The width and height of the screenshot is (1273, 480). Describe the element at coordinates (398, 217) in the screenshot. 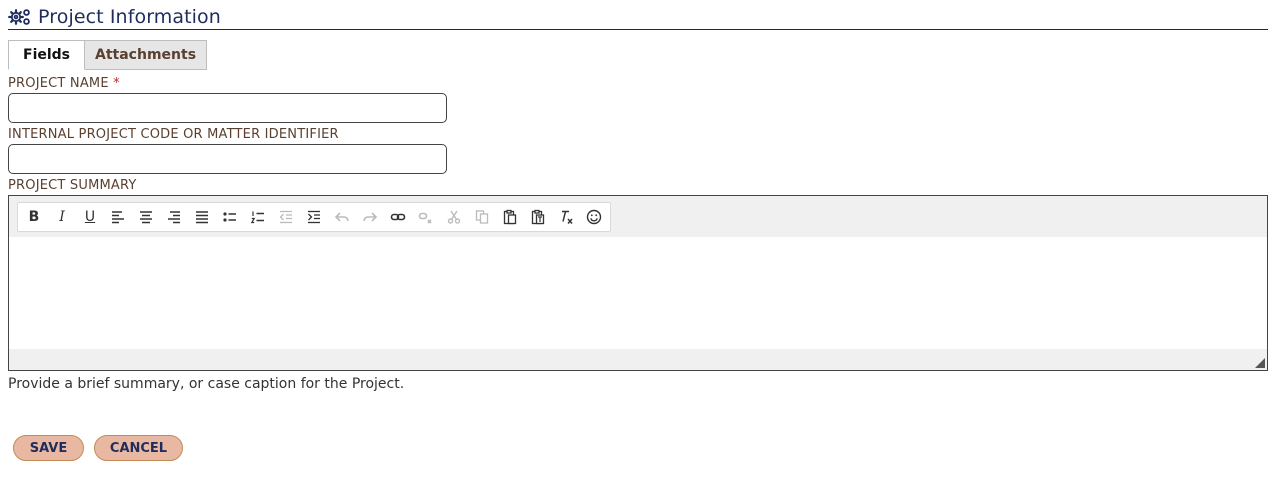

I see `link-icon` at that location.